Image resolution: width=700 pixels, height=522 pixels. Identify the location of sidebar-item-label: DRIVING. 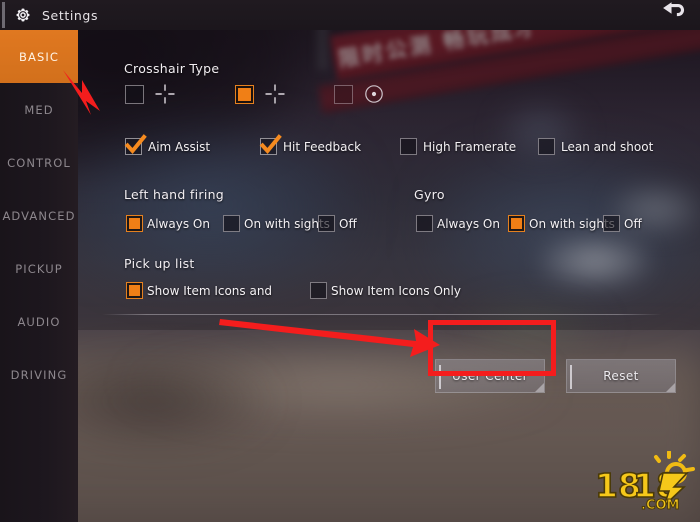
(39, 374).